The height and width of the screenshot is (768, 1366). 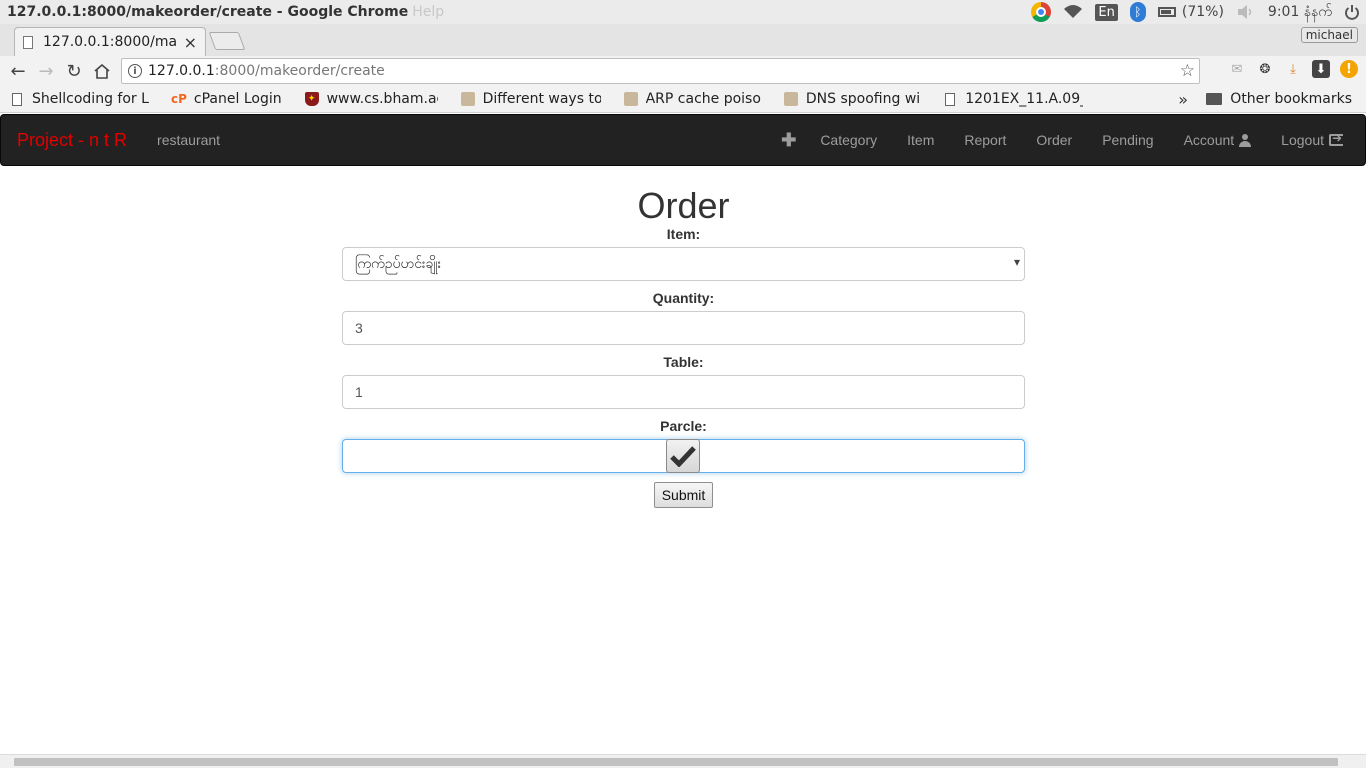 What do you see at coordinates (18, 71) in the screenshot?
I see `back-icon: ←` at bounding box center [18, 71].